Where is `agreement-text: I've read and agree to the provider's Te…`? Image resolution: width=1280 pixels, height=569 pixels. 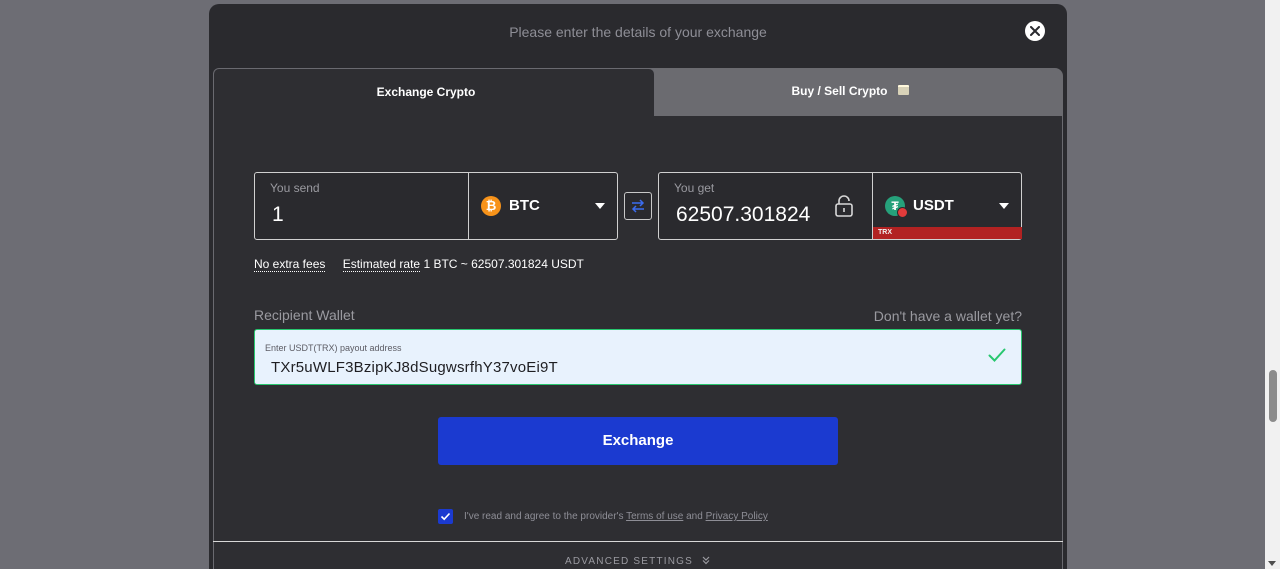
agreement-text: I've read and agree to the provider's Te… is located at coordinates (616, 516).